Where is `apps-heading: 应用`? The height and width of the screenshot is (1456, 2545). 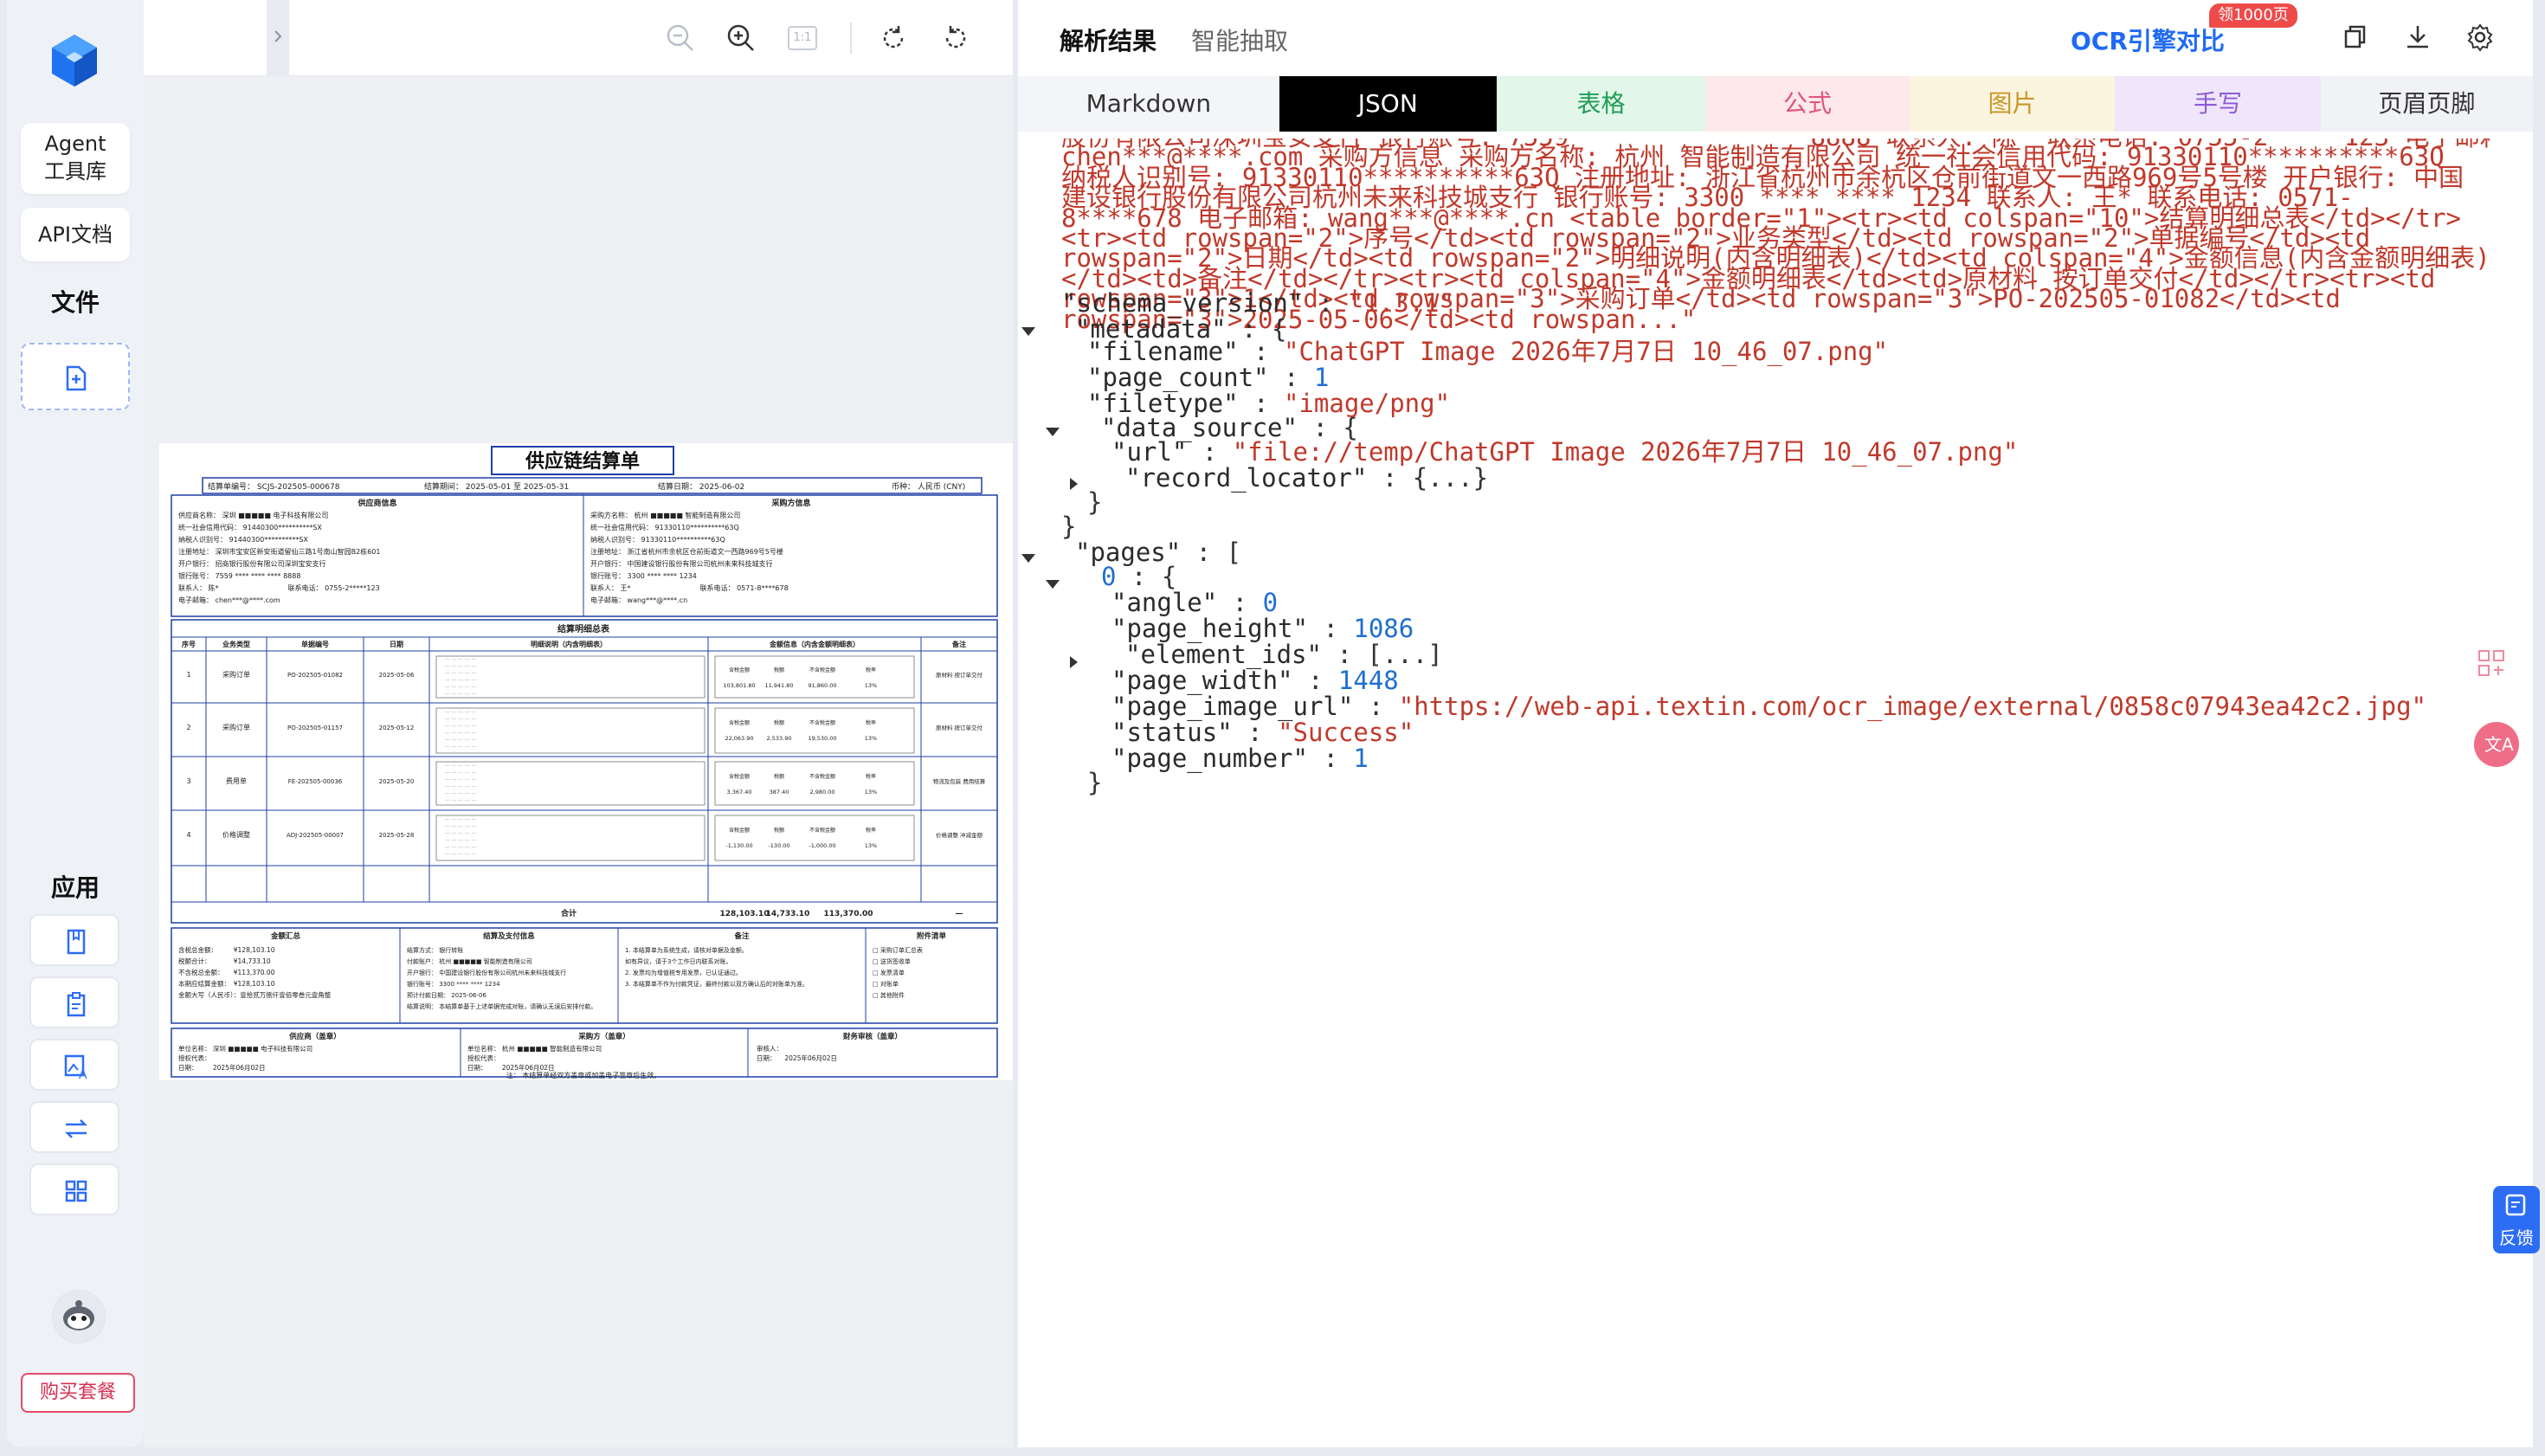 apps-heading: 应用 is located at coordinates (75, 887).